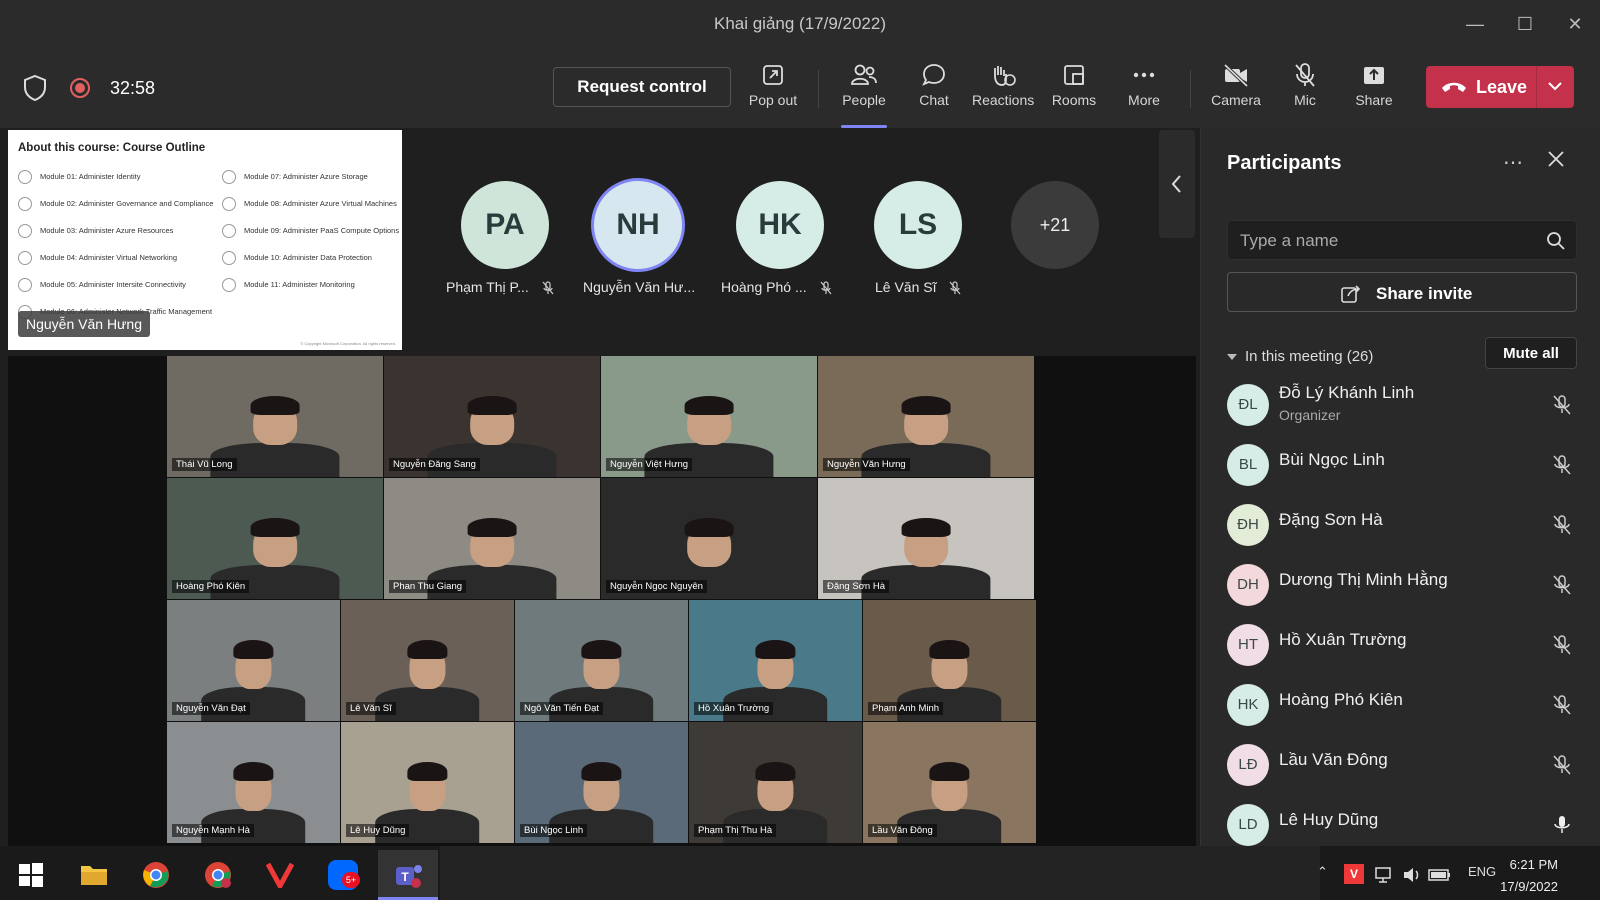 The width and height of the screenshot is (1600, 900). What do you see at coordinates (642, 87) in the screenshot?
I see `request-control-button: Request control` at bounding box center [642, 87].